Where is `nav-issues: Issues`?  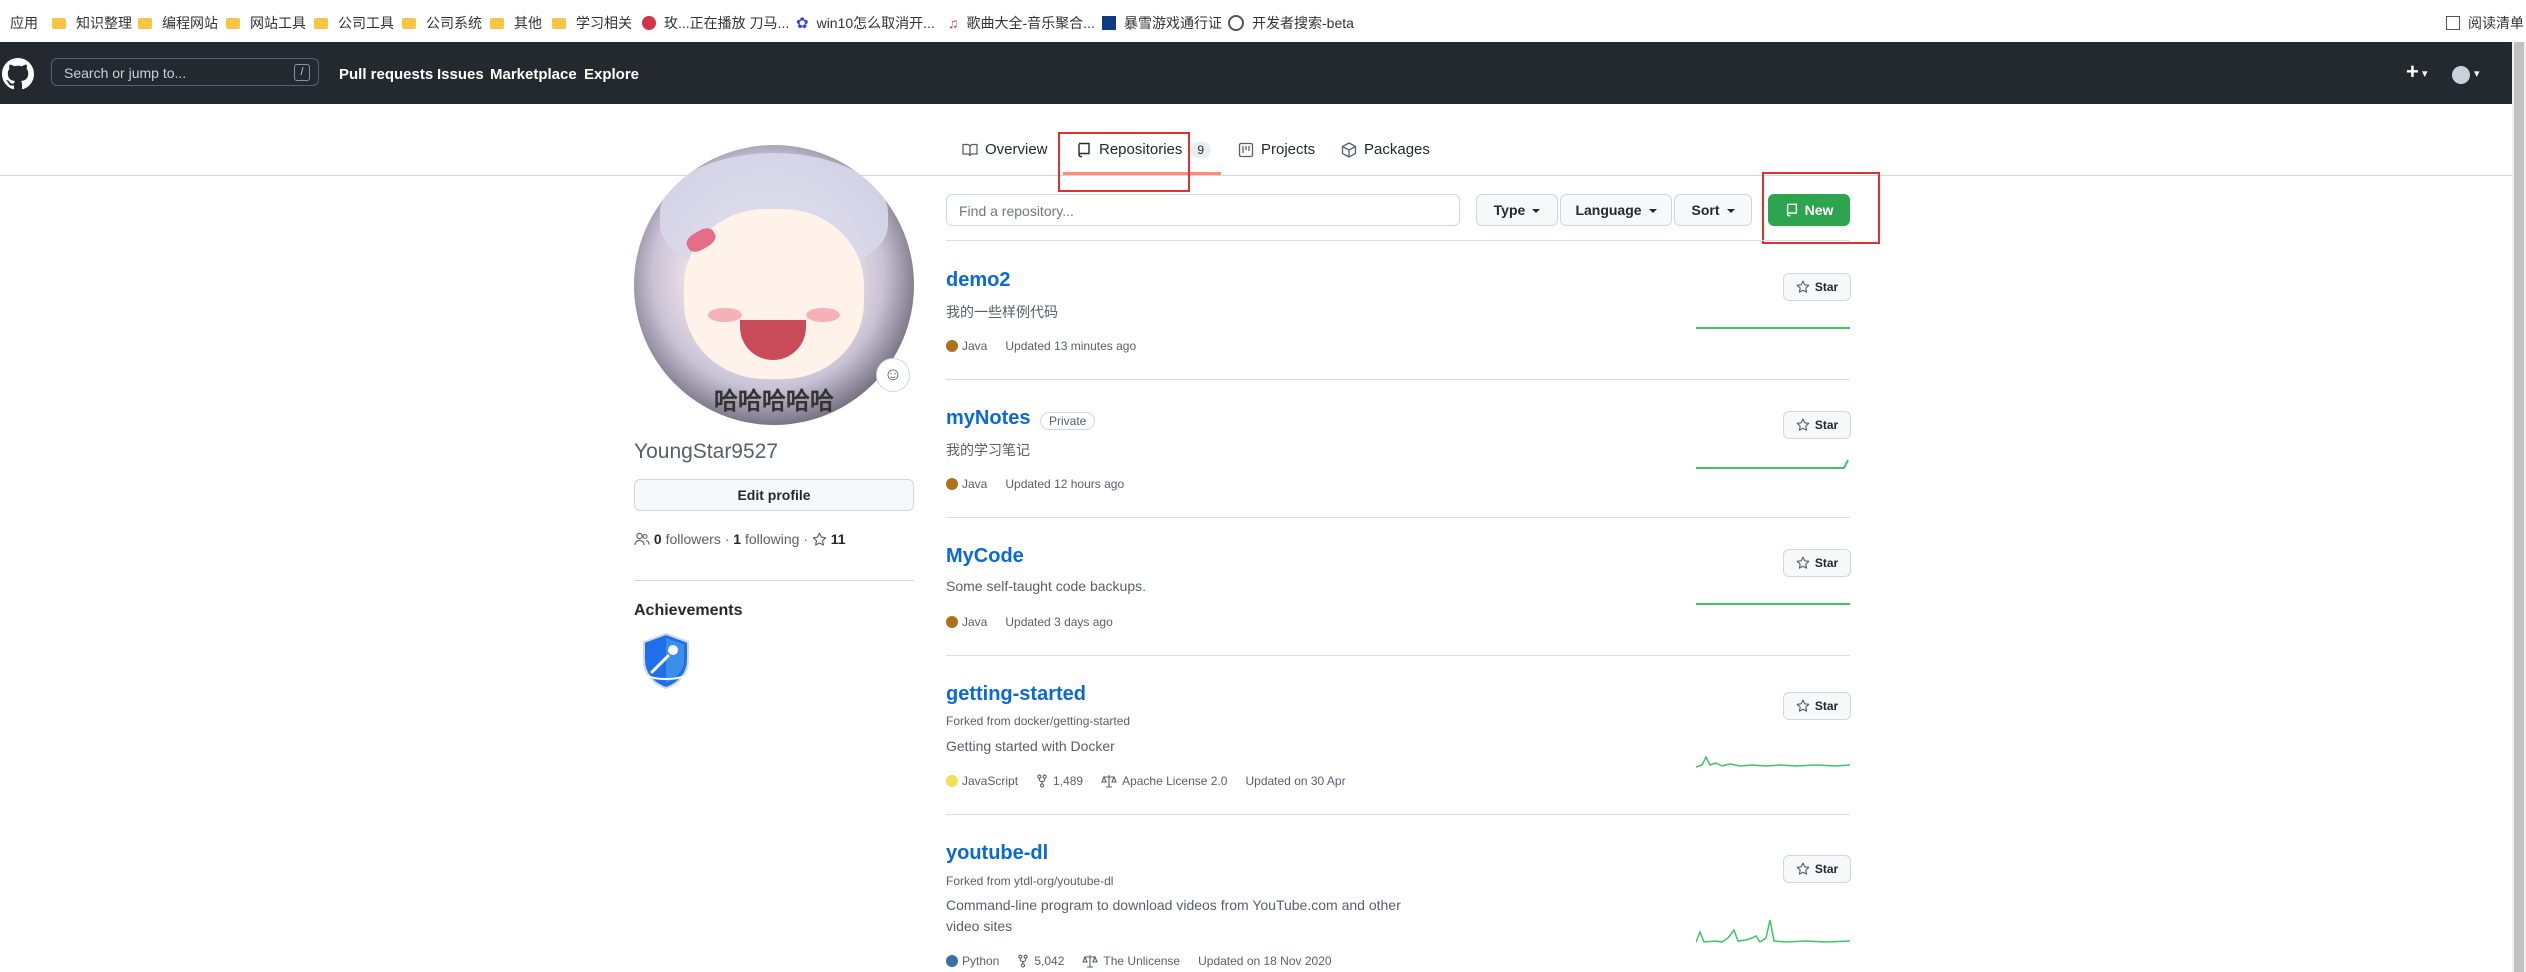 nav-issues: Issues is located at coordinates (460, 74).